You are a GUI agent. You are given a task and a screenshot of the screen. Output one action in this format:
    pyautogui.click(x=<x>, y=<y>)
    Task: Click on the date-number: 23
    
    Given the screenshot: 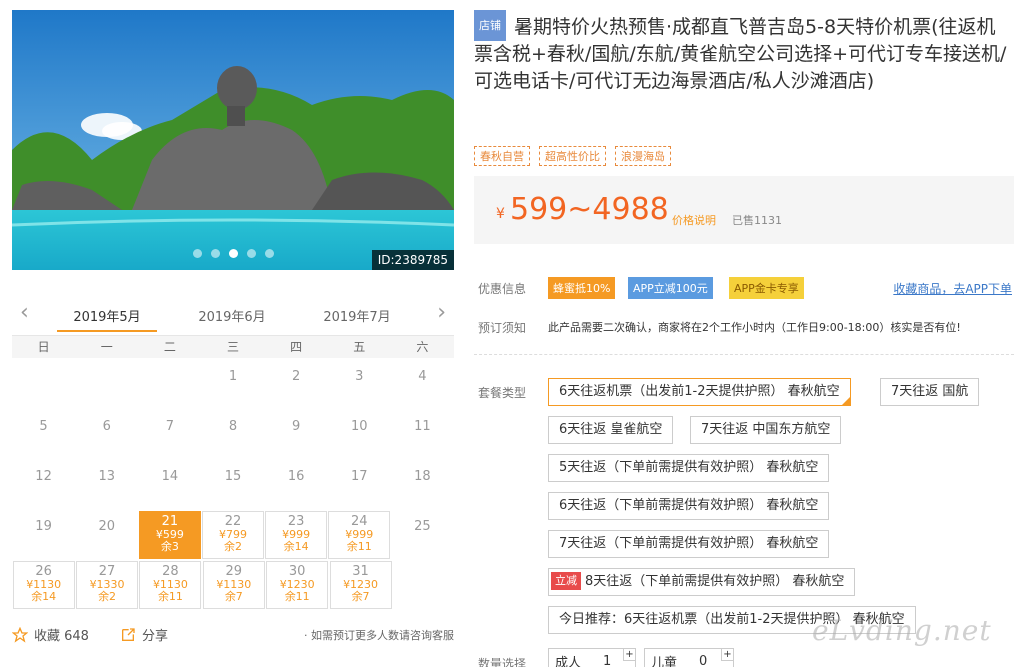 What is the action you would take?
    pyautogui.click(x=296, y=521)
    